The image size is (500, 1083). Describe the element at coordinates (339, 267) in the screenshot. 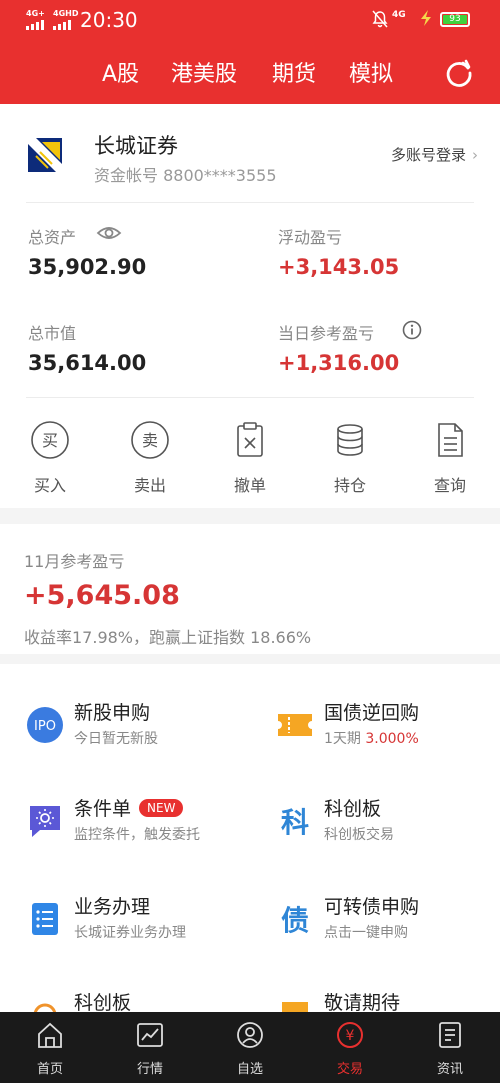

I see `float-pl-value: +3,143.05` at that location.